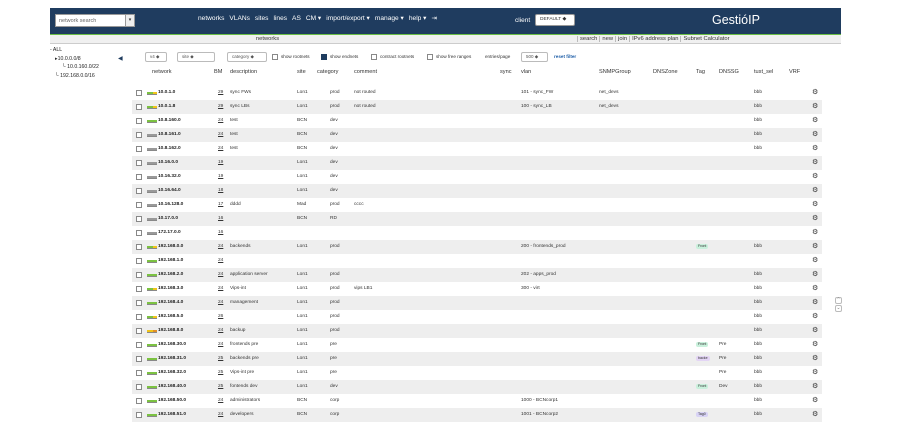  Describe the element at coordinates (169, 121) in the screenshot. I see `row-network-link: 10.8.160.0` at that location.